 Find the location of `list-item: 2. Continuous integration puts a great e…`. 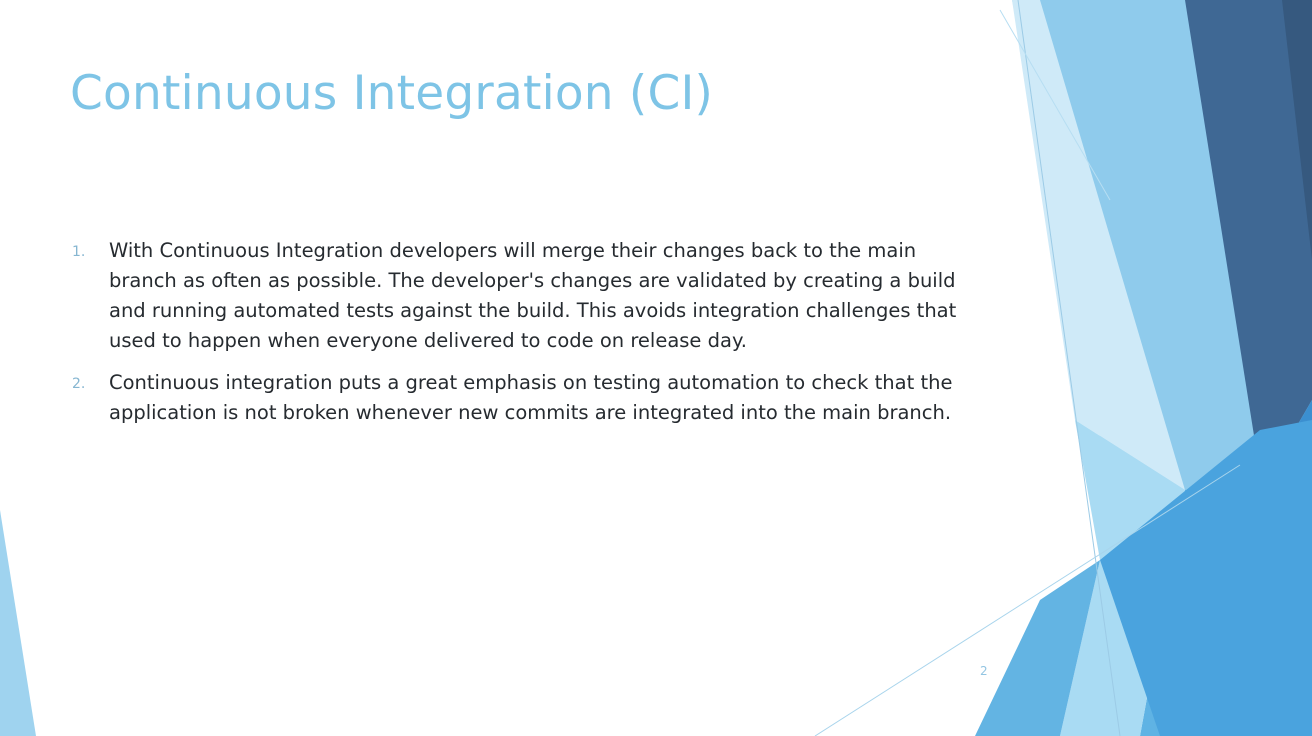

list-item: 2. Continuous integration puts a great e… is located at coordinates (530, 398).